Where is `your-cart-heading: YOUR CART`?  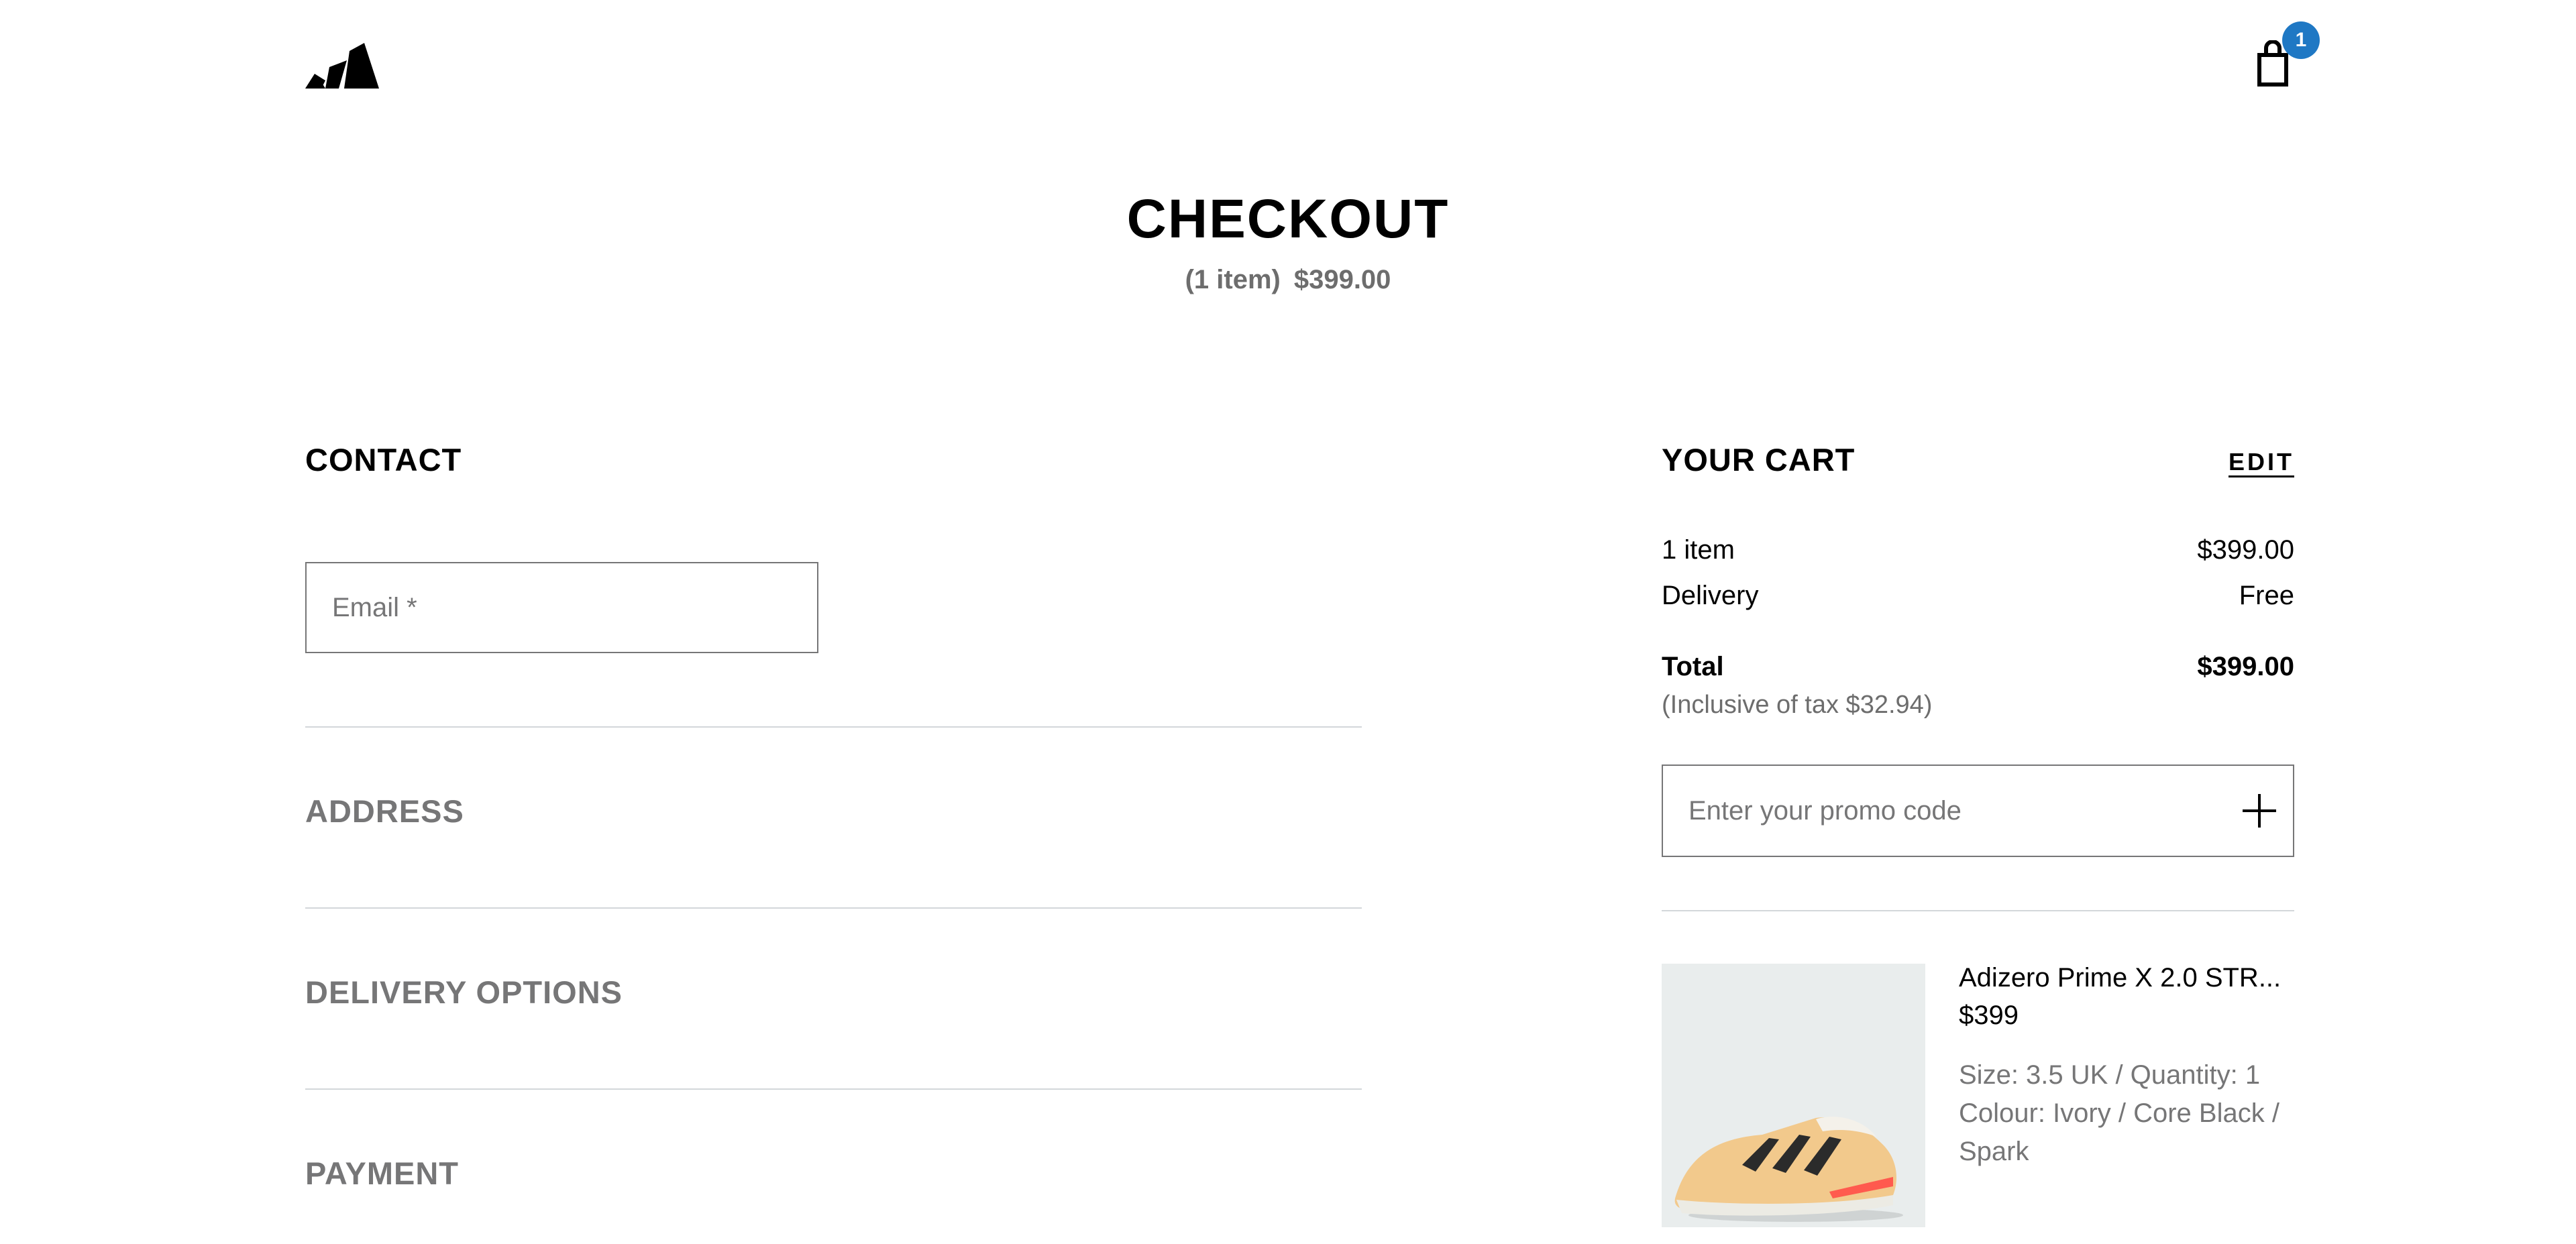
your-cart-heading: YOUR CART is located at coordinates (1759, 459).